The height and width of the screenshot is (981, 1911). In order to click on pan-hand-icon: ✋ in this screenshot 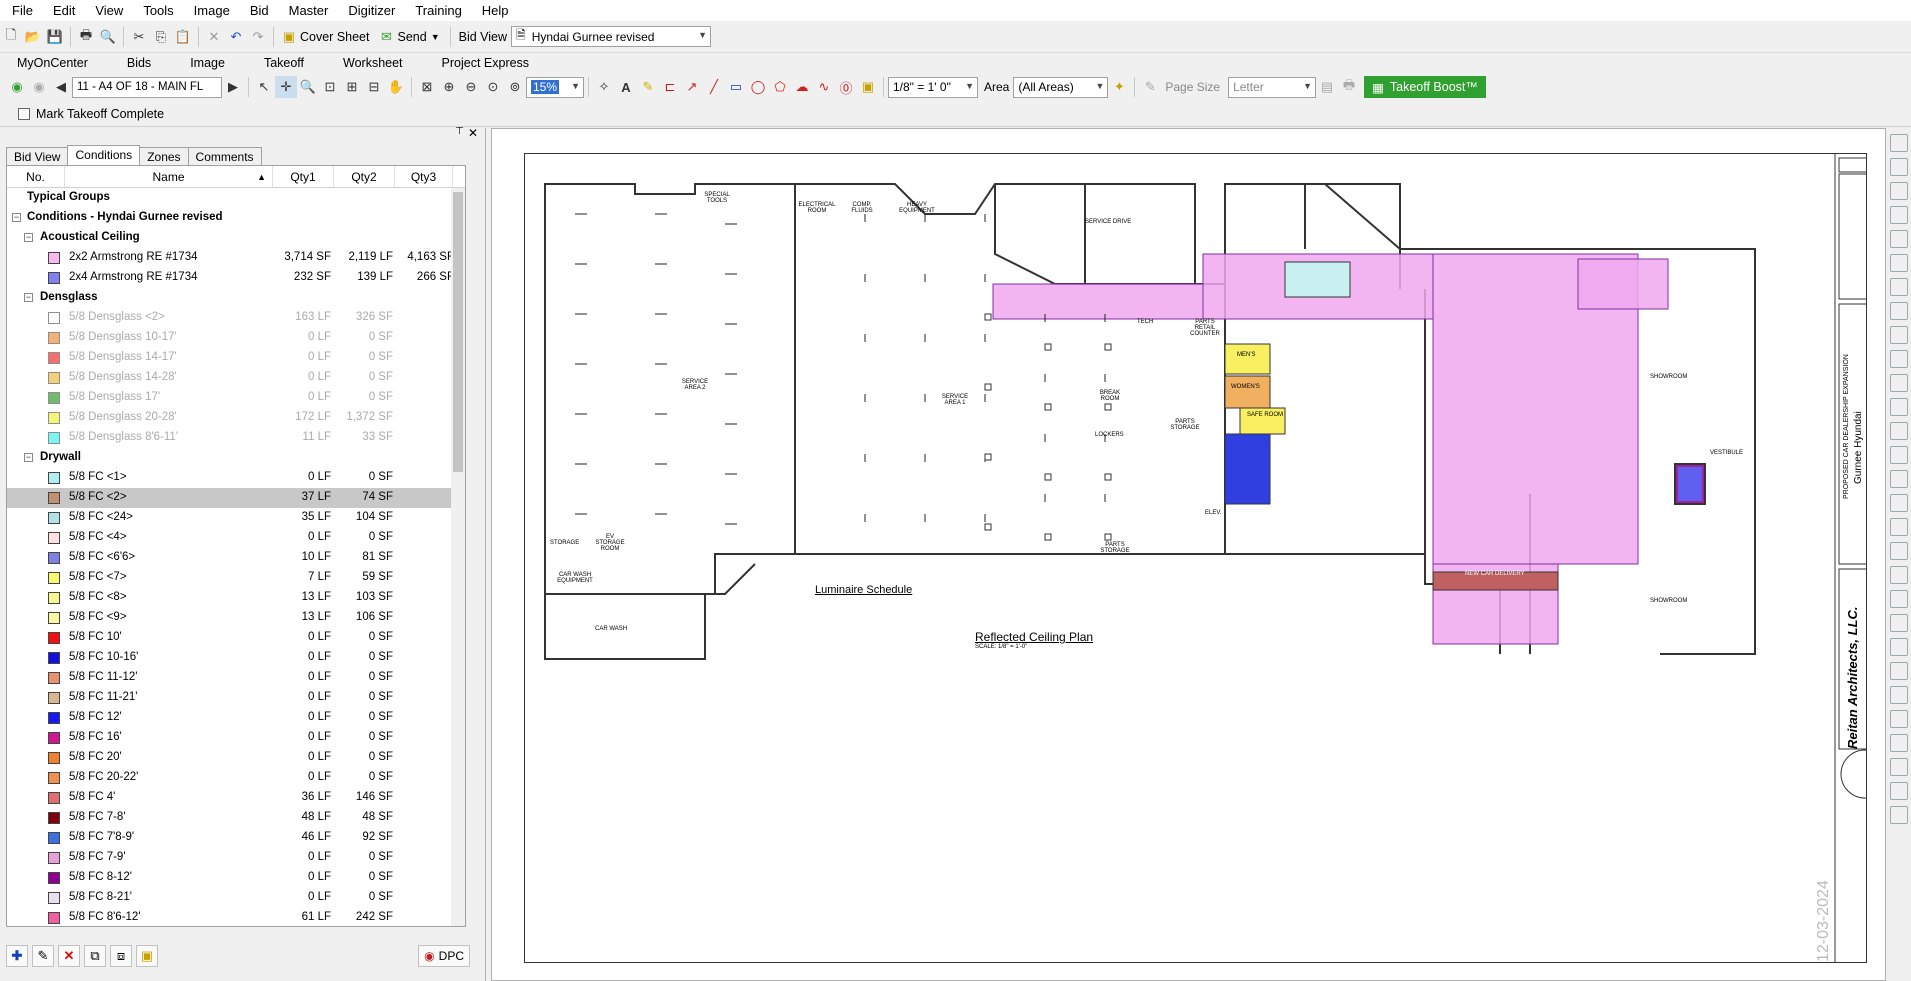, I will do `click(396, 87)`.